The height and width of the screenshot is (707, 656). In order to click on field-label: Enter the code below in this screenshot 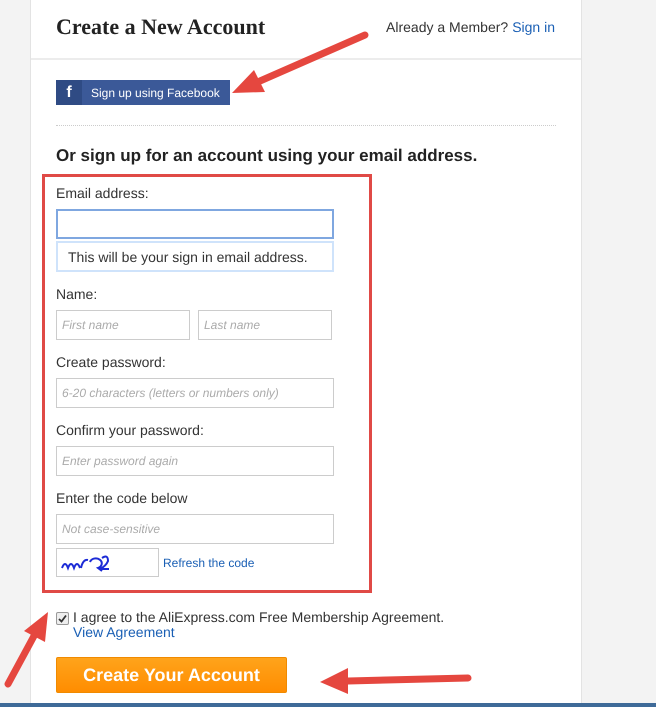, I will do `click(122, 498)`.